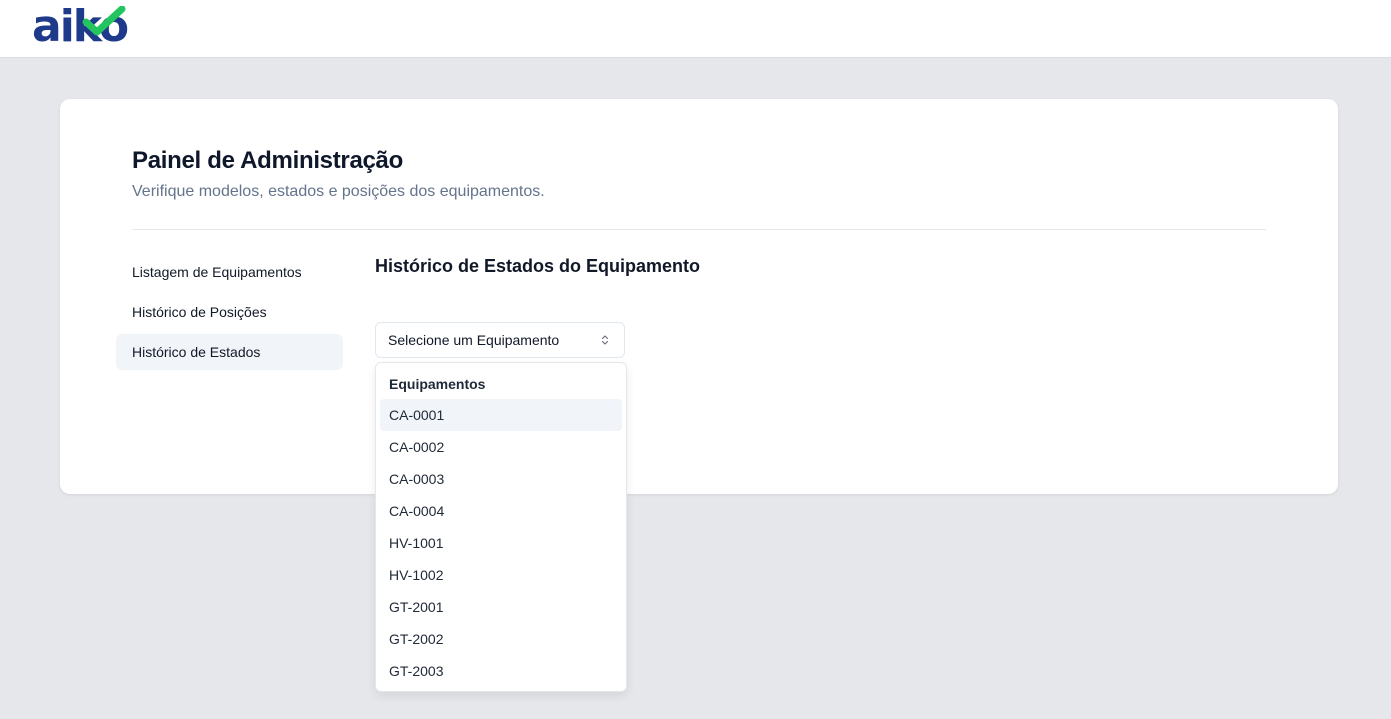  I want to click on equipment-select: Selecione um Equipamento, so click(500, 340).